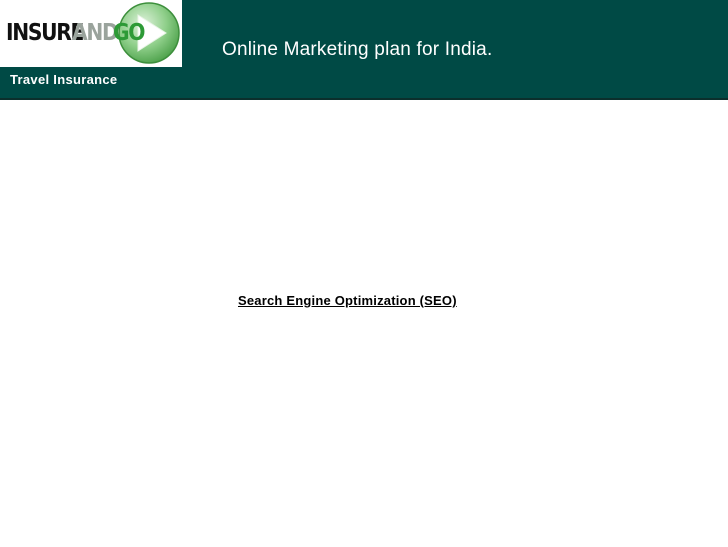 This screenshot has height=547, width=728. What do you see at coordinates (64, 79) in the screenshot?
I see `tagline: Travel Insurance` at bounding box center [64, 79].